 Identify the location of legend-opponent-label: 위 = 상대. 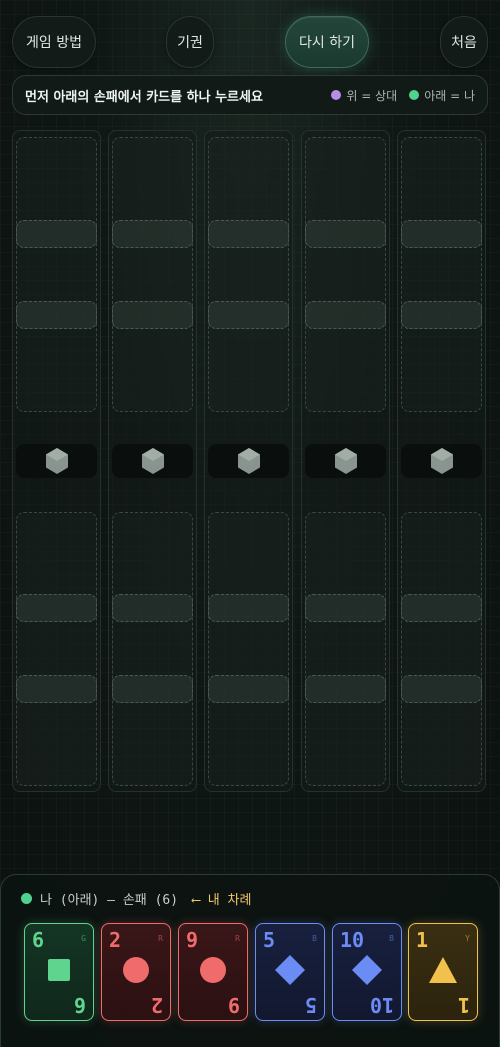
(372, 95).